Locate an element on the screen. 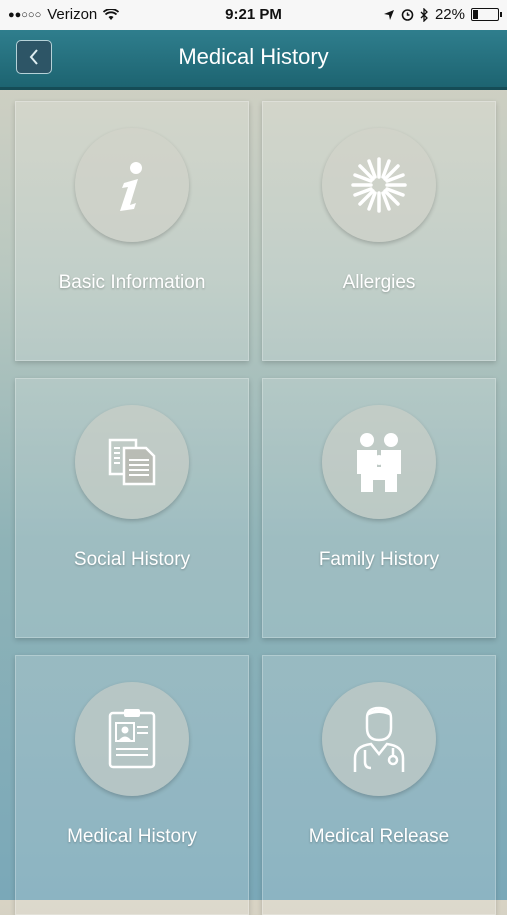 This screenshot has height=915, width=507. battery-icon is located at coordinates (486, 14).